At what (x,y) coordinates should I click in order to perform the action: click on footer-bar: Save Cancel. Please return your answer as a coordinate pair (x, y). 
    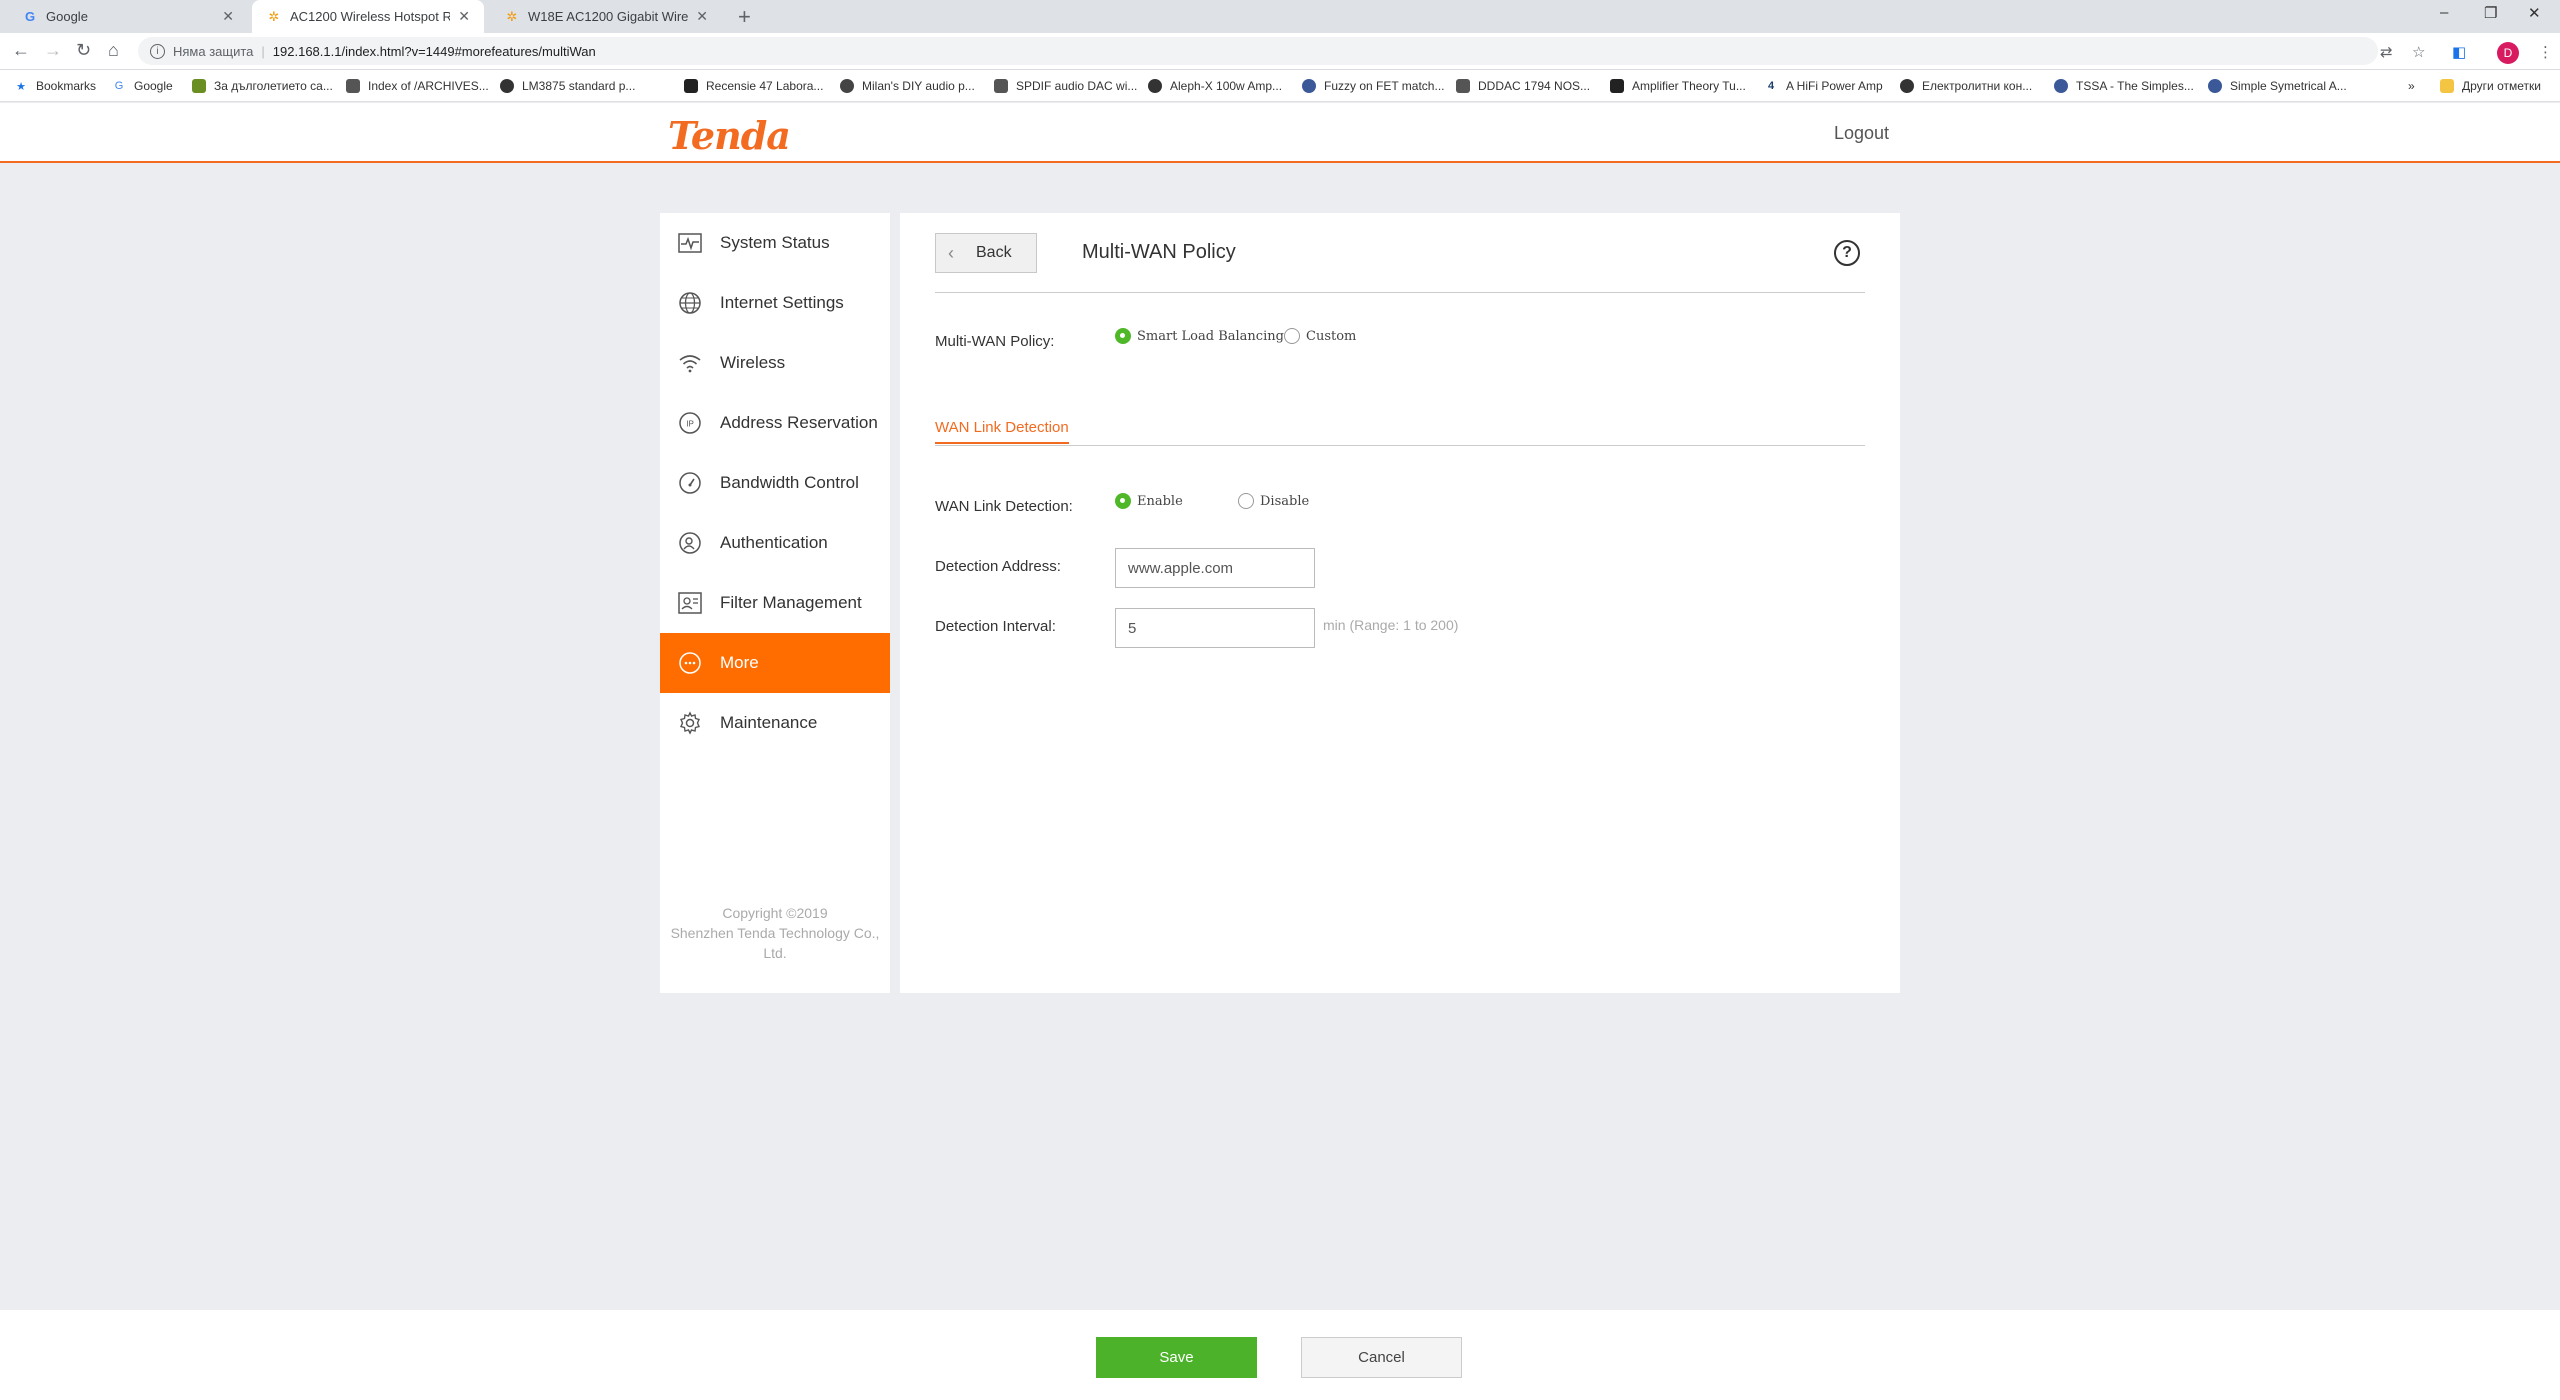
    Looking at the image, I should click on (1280, 1355).